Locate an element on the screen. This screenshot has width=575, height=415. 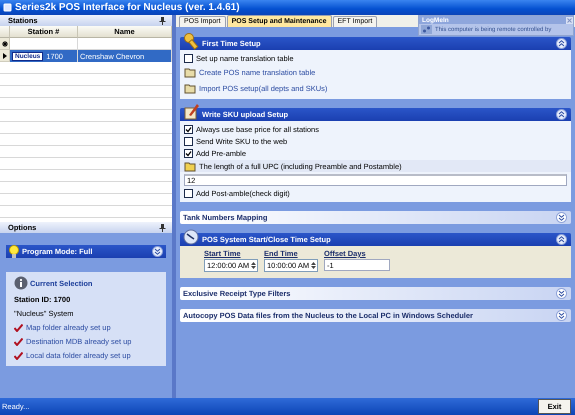
key-icon is located at coordinates (191, 41).